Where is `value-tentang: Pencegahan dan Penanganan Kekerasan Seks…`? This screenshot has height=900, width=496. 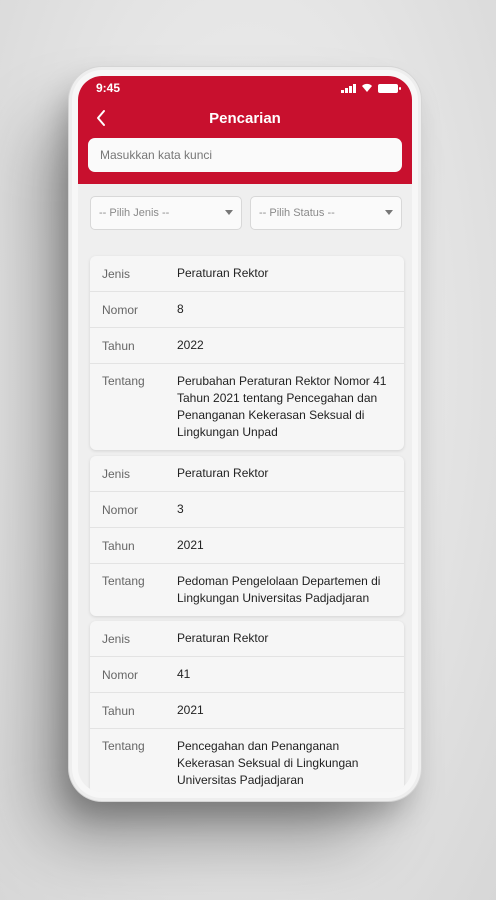
value-tentang: Pencegahan dan Penanganan Kekerasan Seks… is located at coordinates (268, 763).